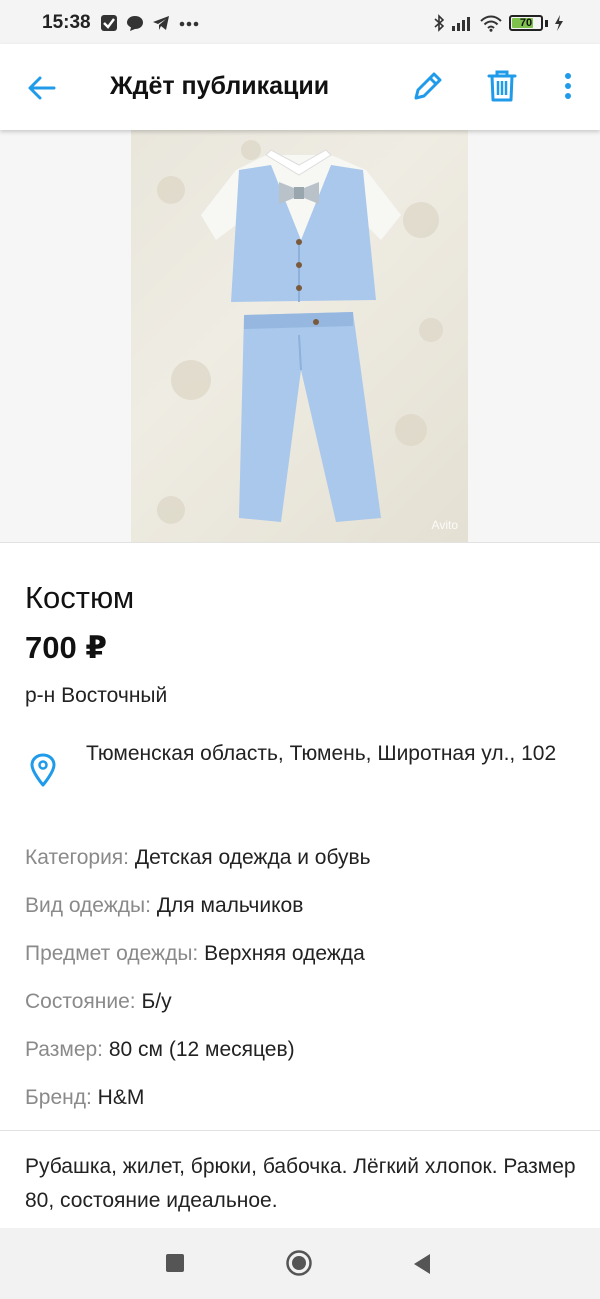 The height and width of the screenshot is (1299, 600). I want to click on chat-bubble-icon, so click(135, 23).